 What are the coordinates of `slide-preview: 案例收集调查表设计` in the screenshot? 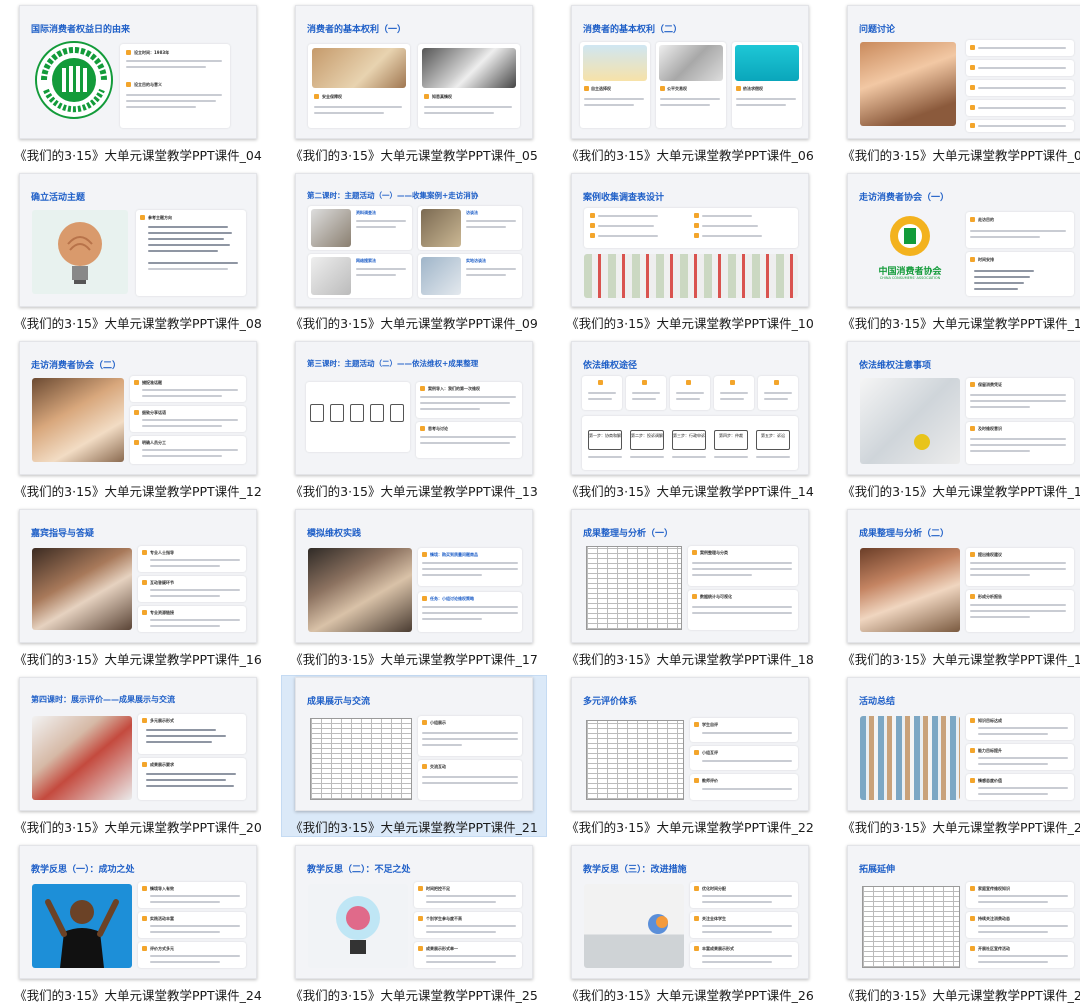 It's located at (690, 240).